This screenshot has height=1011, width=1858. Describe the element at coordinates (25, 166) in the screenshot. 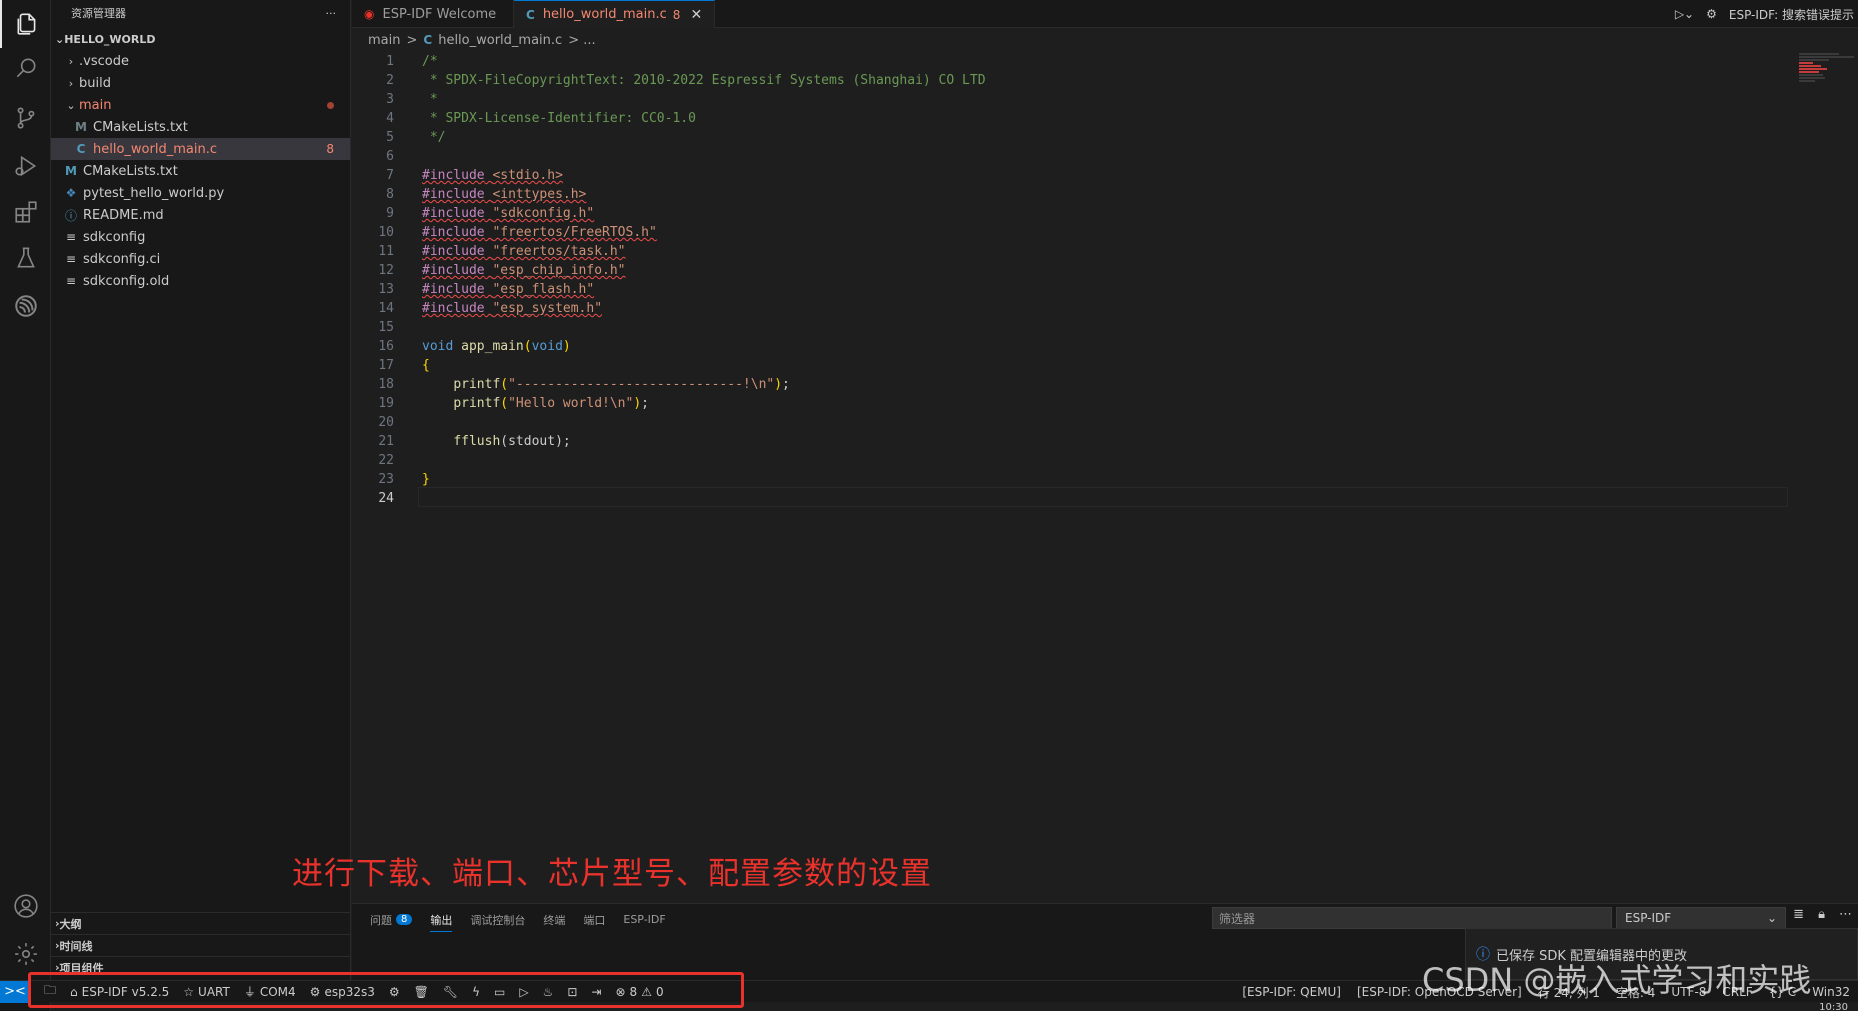

I see `run-debug-icon` at that location.